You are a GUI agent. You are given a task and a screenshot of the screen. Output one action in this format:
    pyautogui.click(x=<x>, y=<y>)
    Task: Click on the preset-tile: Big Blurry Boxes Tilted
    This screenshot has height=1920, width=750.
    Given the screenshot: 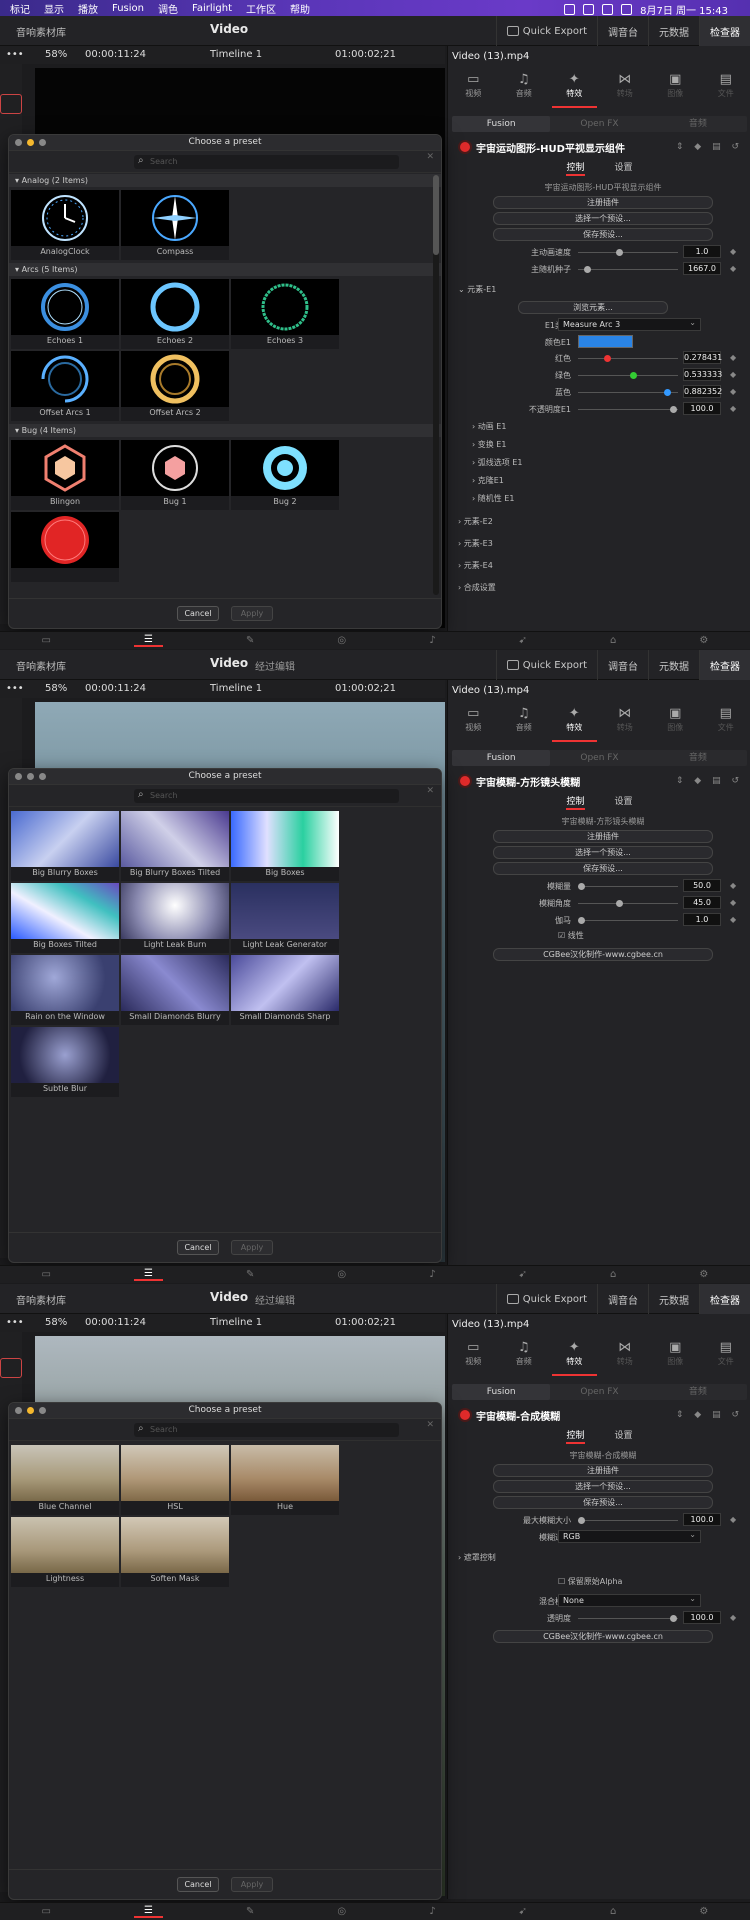 What is the action you would take?
    pyautogui.click(x=175, y=846)
    